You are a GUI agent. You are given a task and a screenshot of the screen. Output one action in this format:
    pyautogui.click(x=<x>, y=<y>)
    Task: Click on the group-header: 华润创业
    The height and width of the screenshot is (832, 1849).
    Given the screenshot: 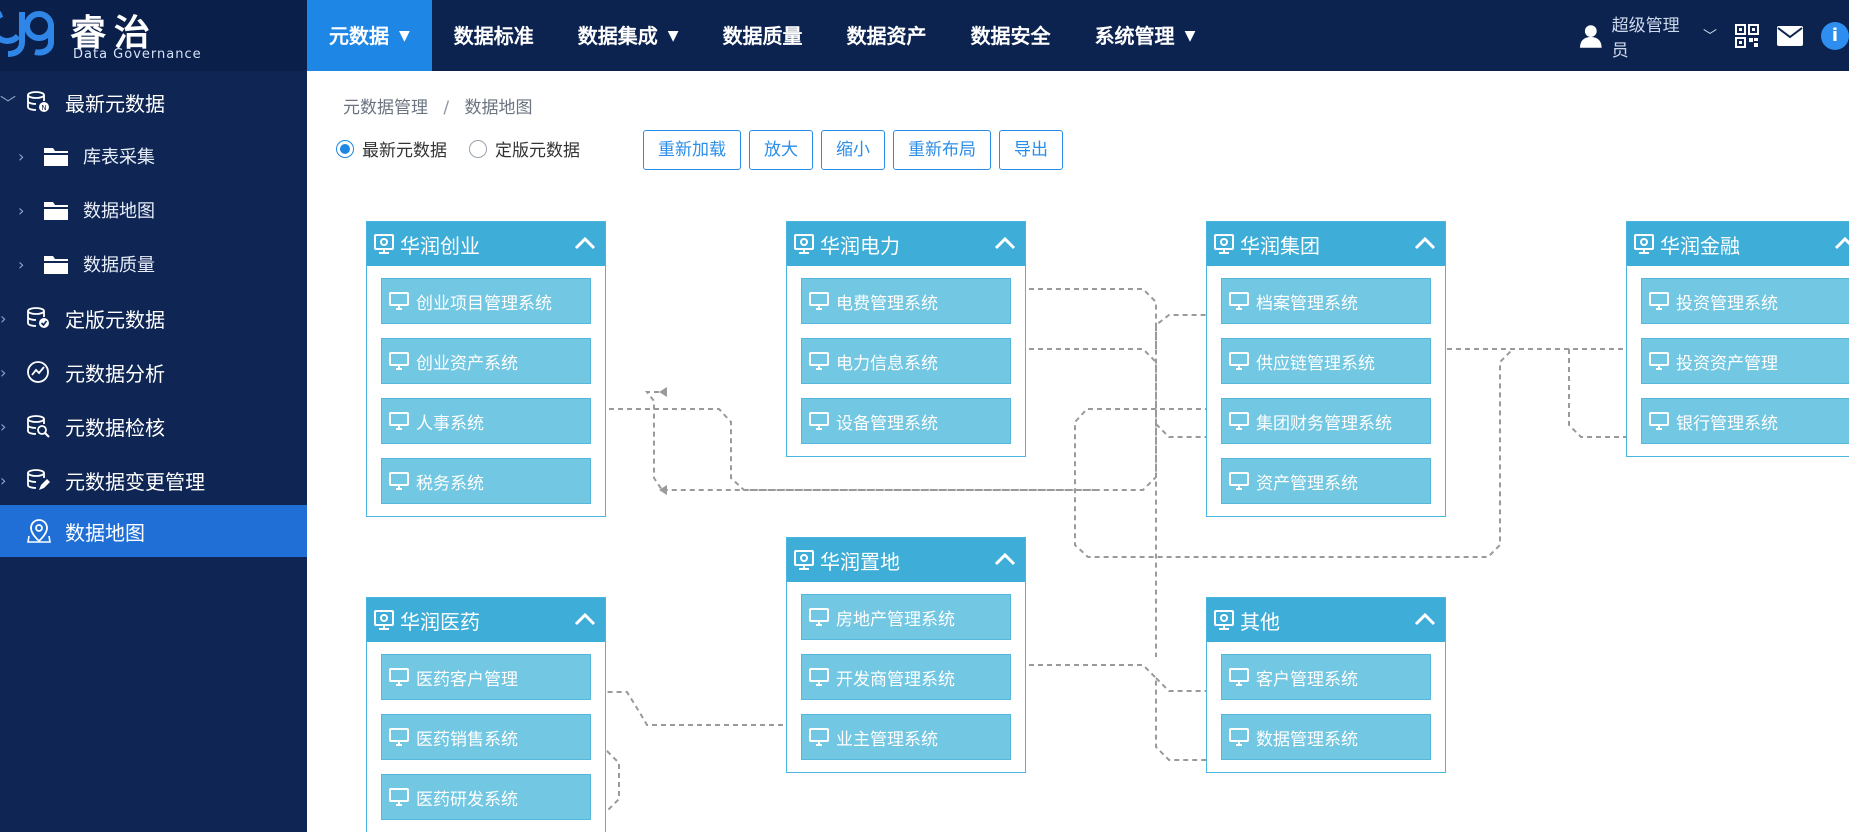 What is the action you would take?
    pyautogui.click(x=486, y=244)
    